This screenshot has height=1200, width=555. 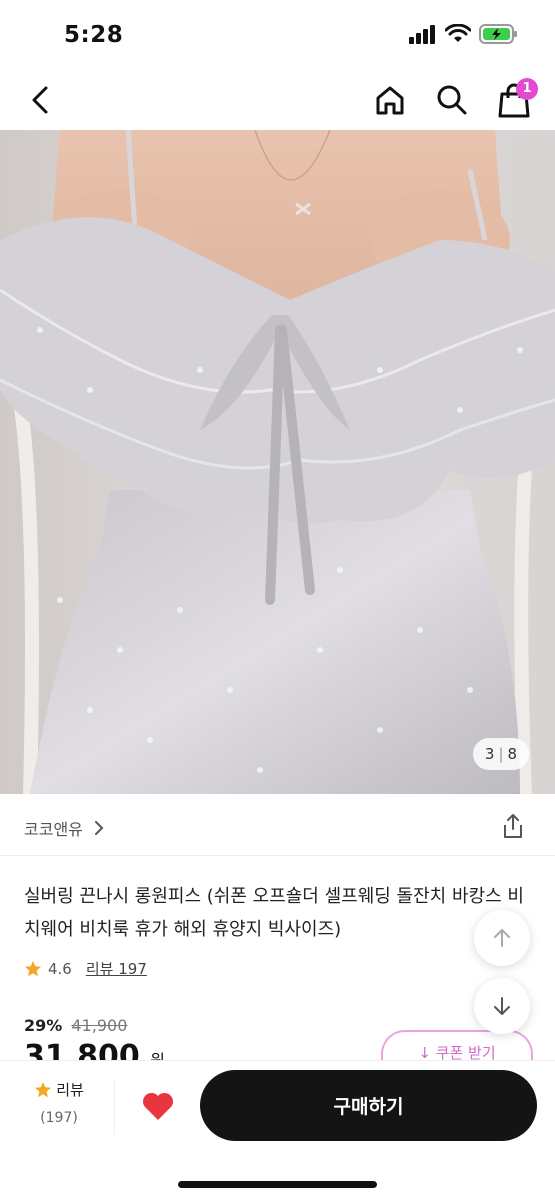 I want to click on image-counter: 3 | 8, so click(x=501, y=754).